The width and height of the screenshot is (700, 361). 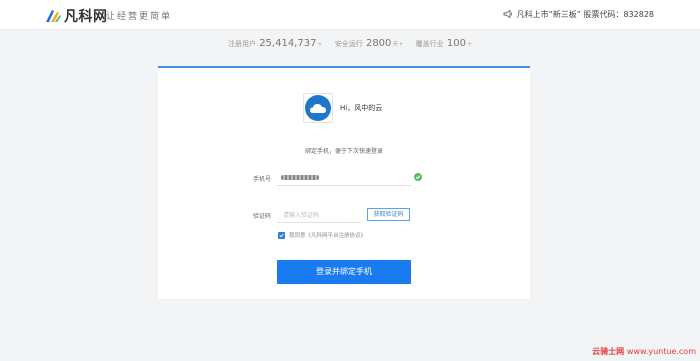 What do you see at coordinates (508, 14) in the screenshot?
I see `megaphone-icon` at bounding box center [508, 14].